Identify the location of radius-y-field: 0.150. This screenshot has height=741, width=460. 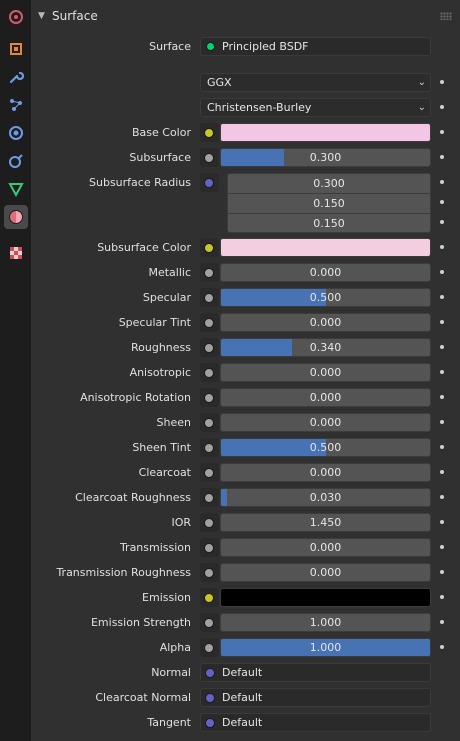
(329, 202).